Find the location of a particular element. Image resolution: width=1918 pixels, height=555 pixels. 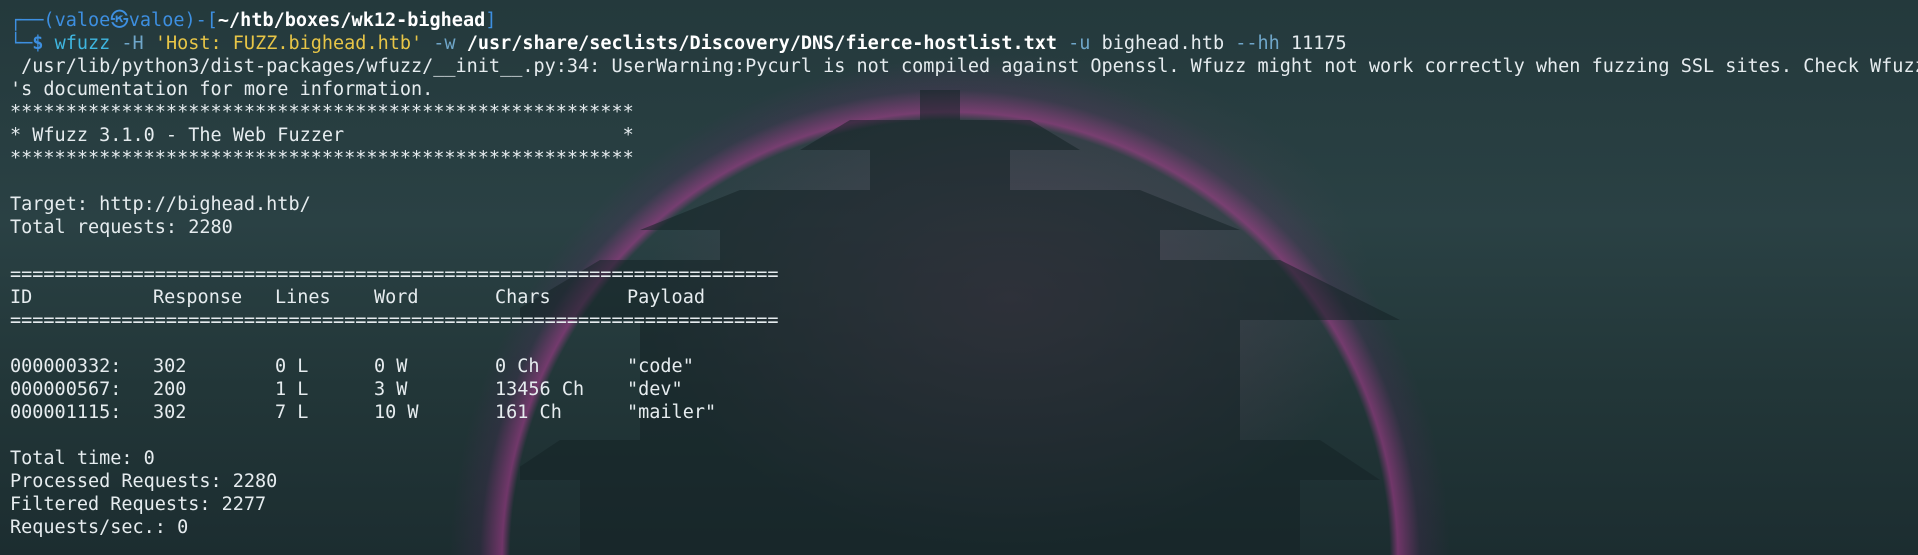

command-header-value: 'Host: FUZZ.bighead.htb' is located at coordinates (288, 44).